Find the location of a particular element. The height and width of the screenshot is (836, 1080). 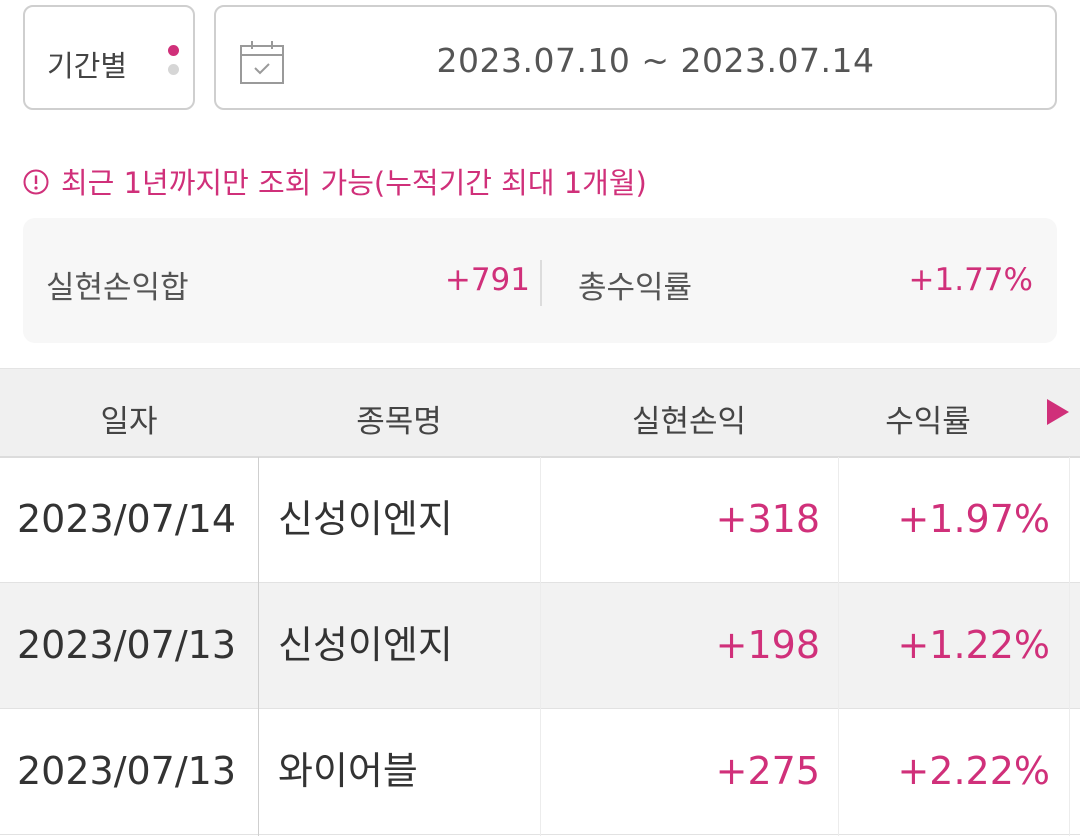

info-circle-icon is located at coordinates (36, 181).